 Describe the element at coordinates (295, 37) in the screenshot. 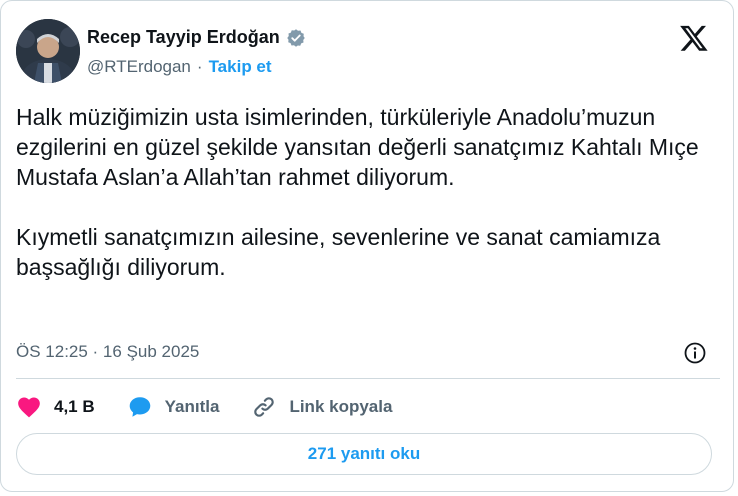

I see `verified-badge-icon` at that location.